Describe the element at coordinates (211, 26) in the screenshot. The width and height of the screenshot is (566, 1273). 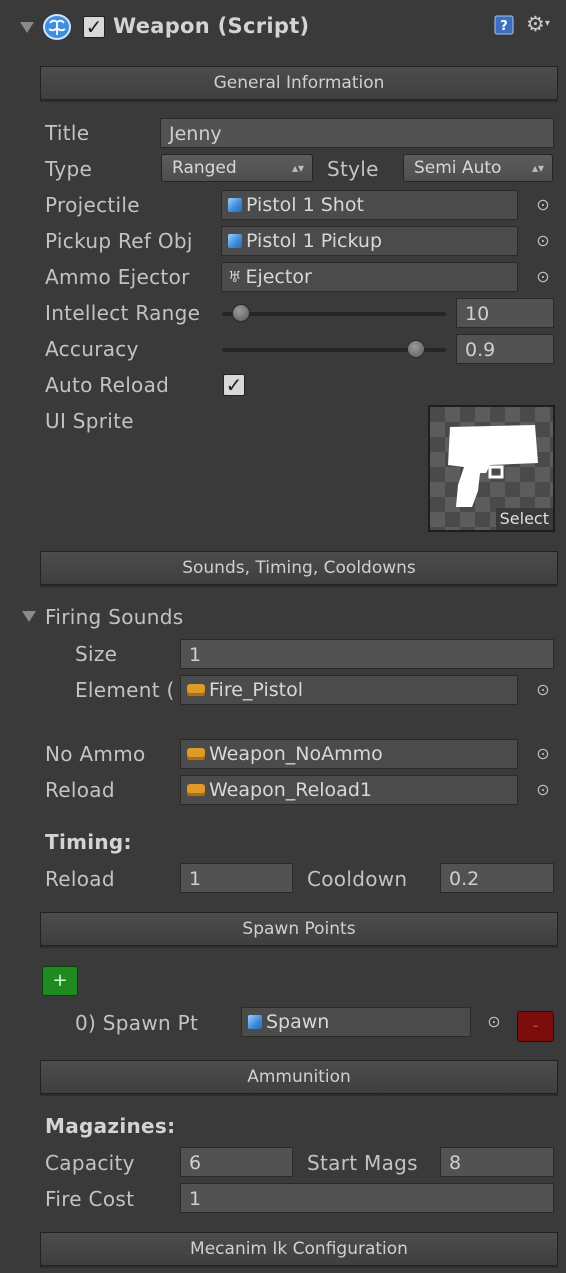
I see `component-title: Weapon (Script)` at that location.